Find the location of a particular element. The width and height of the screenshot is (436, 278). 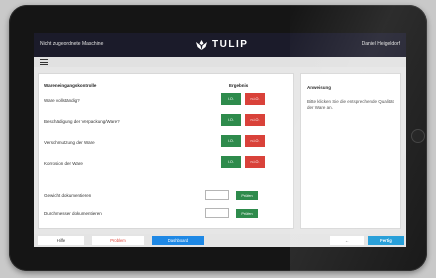

bottom-bar: Hilfe Problem Dashboard ← Fertig is located at coordinates (220, 240).